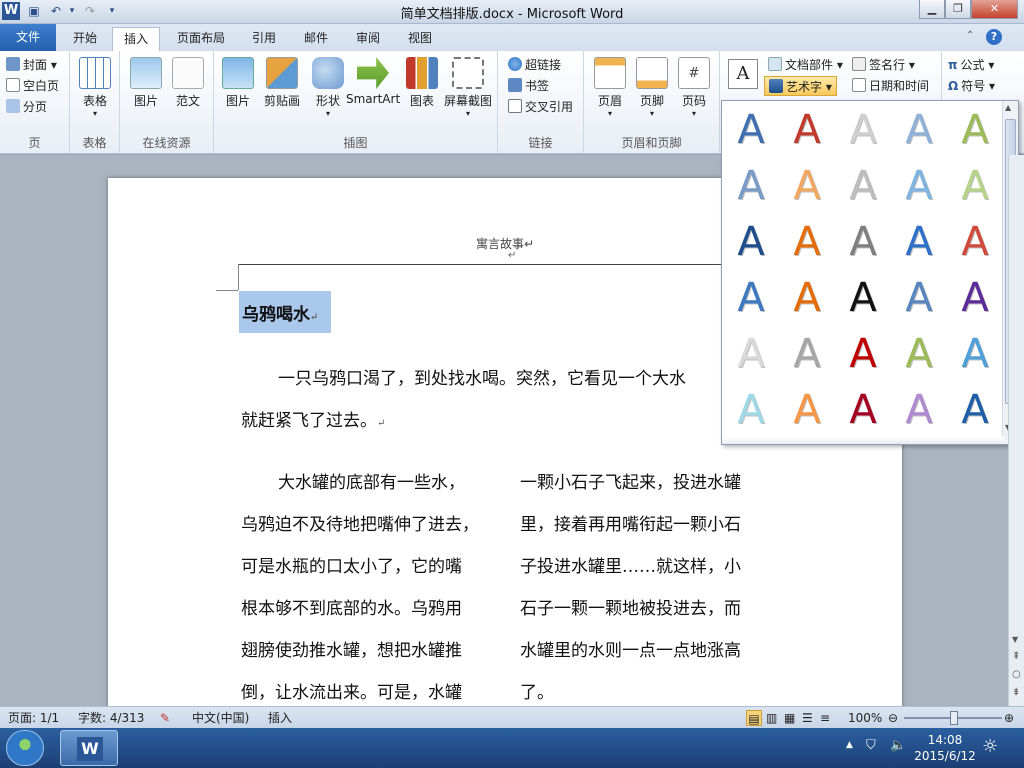  What do you see at coordinates (360, 522) in the screenshot?
I see `column-line: 乌鸦迫不及待地把嘴伸了进去，` at bounding box center [360, 522].